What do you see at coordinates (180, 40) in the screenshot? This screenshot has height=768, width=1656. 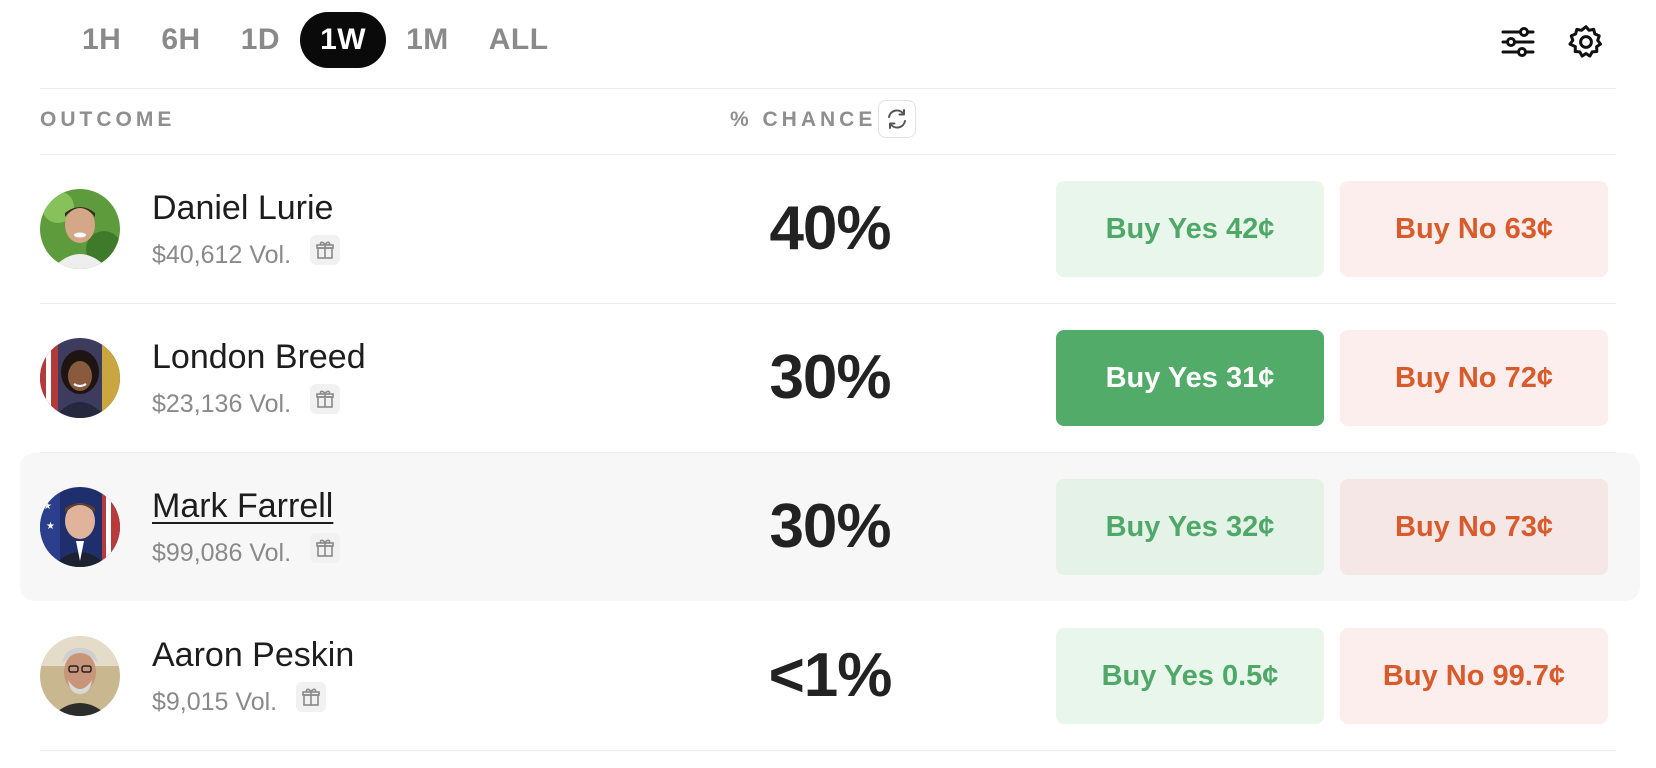 I see `range-6h: 6H` at bounding box center [180, 40].